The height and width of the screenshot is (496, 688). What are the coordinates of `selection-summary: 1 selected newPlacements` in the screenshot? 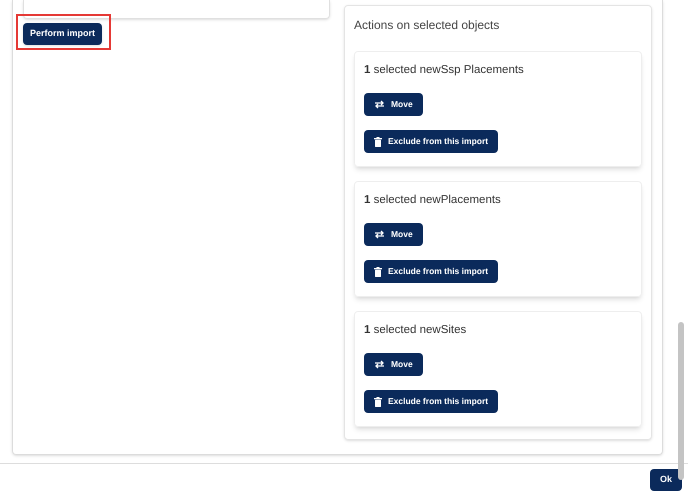 It's located at (432, 200).